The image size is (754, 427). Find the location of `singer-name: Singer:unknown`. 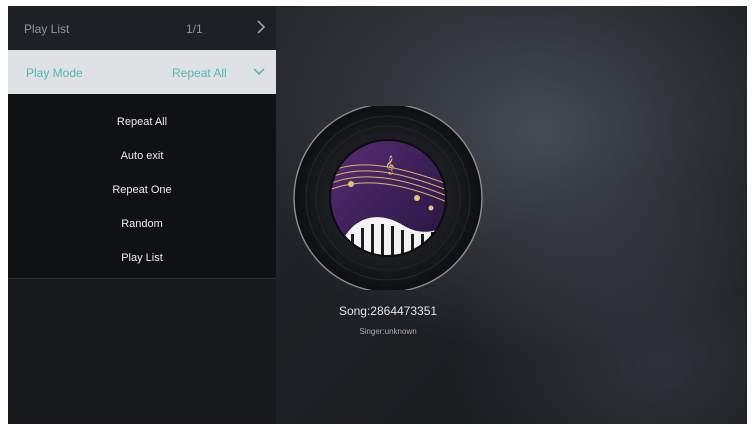

singer-name: Singer:unknown is located at coordinates (388, 331).